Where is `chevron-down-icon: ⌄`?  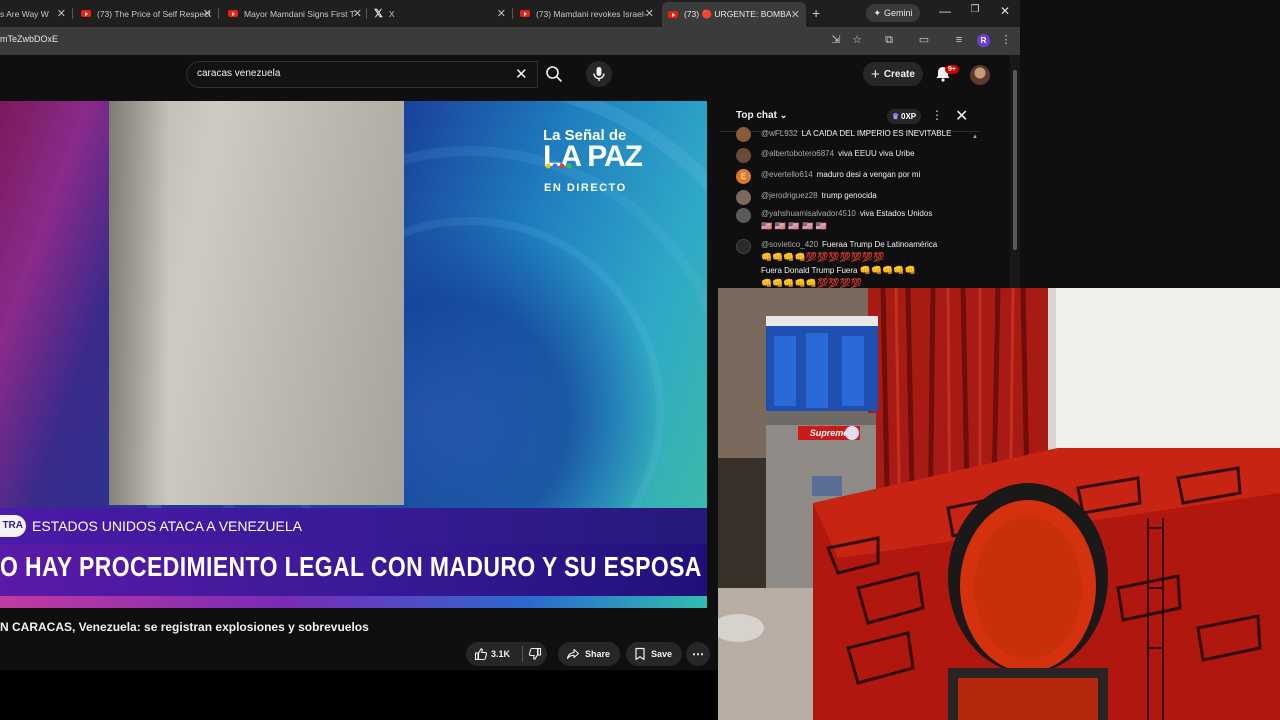 chevron-down-icon: ⌄ is located at coordinates (783, 115).